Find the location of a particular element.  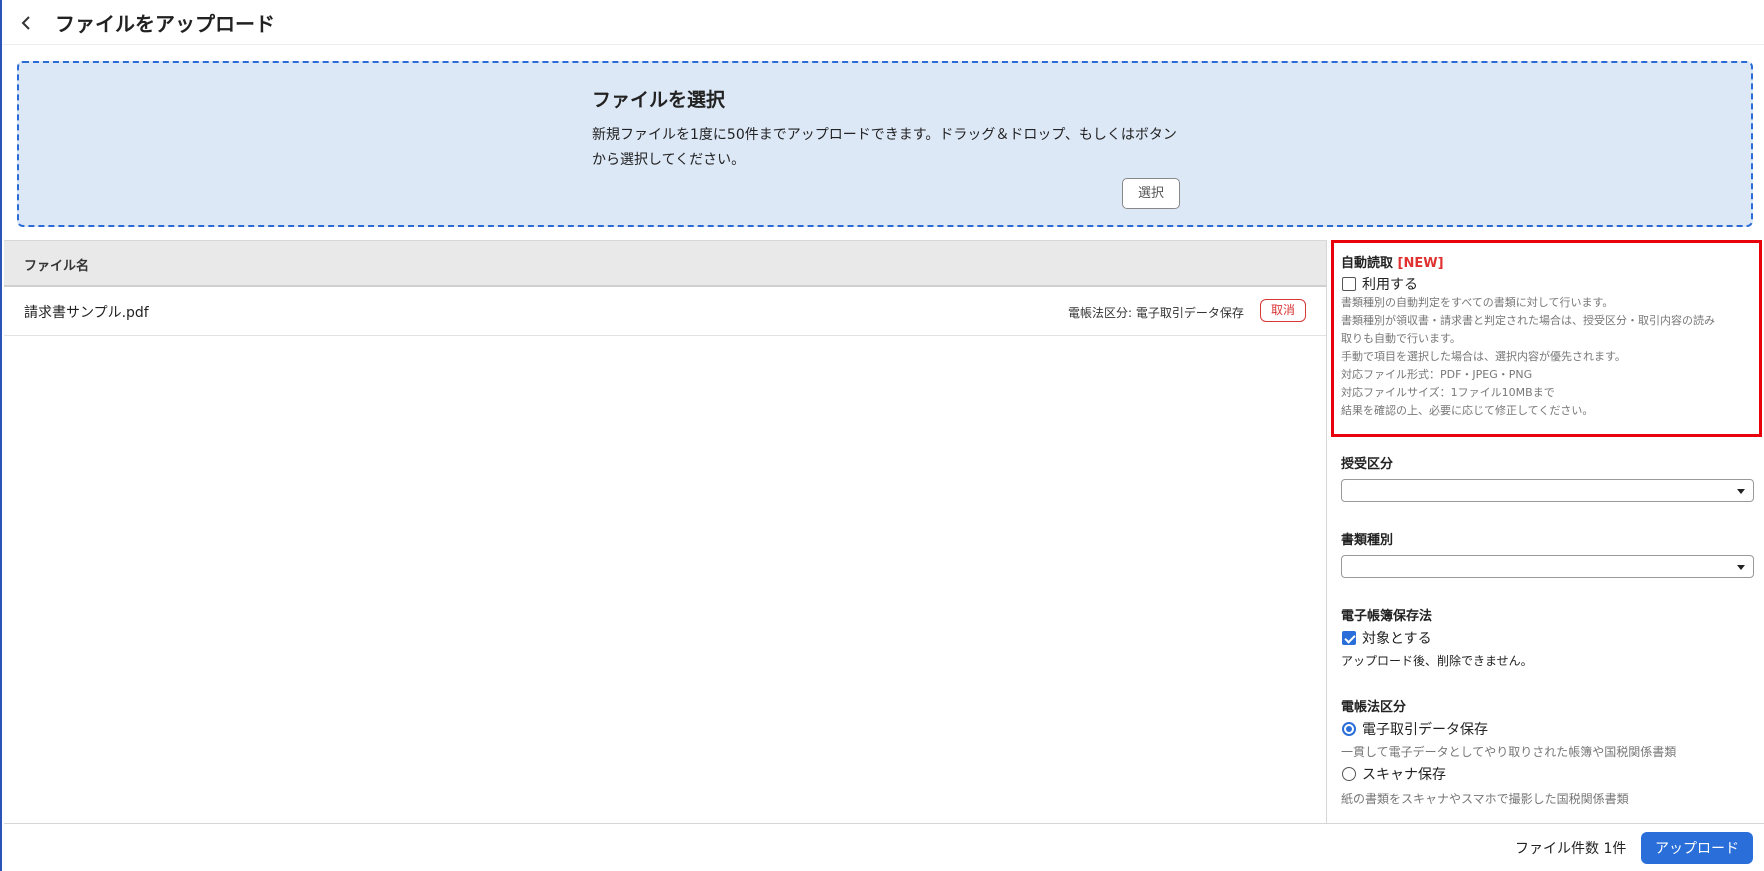

help-line: 手動で項目を選択した場合は、選択内容が優先されます。 is located at coordinates (1483, 356).